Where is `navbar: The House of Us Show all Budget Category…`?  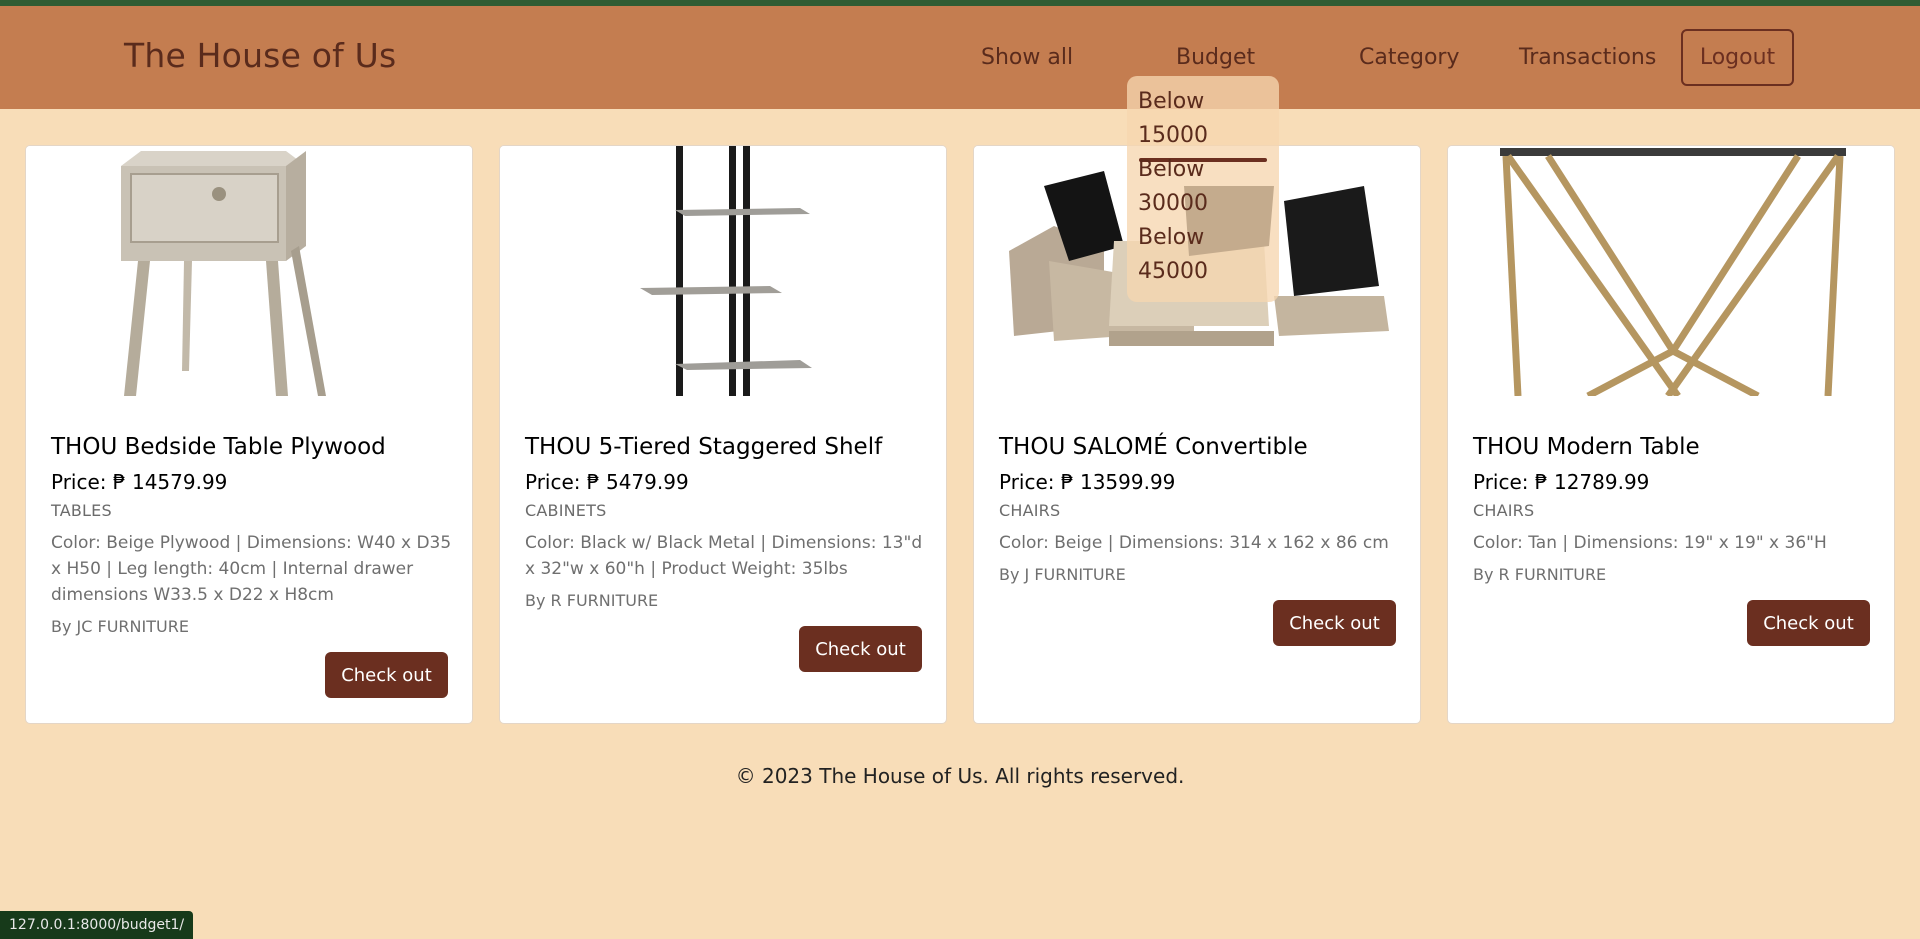
navbar: The House of Us Show all Budget Category… is located at coordinates (960, 57).